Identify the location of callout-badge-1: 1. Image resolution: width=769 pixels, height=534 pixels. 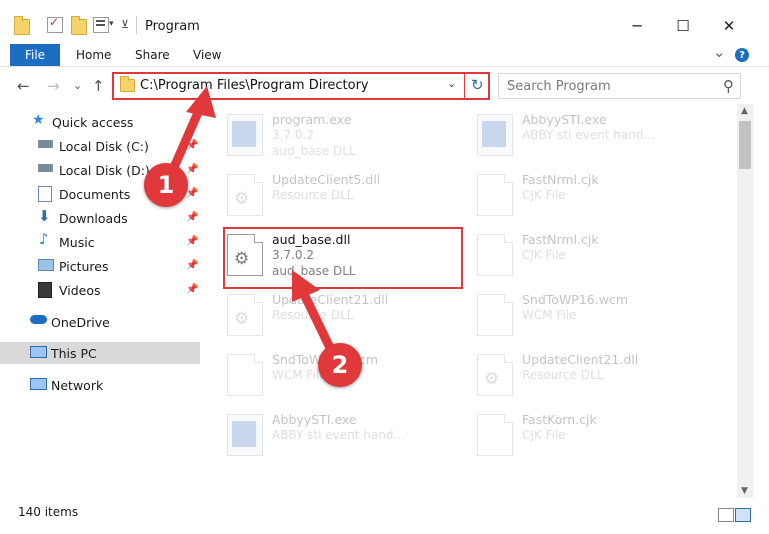
(166, 185).